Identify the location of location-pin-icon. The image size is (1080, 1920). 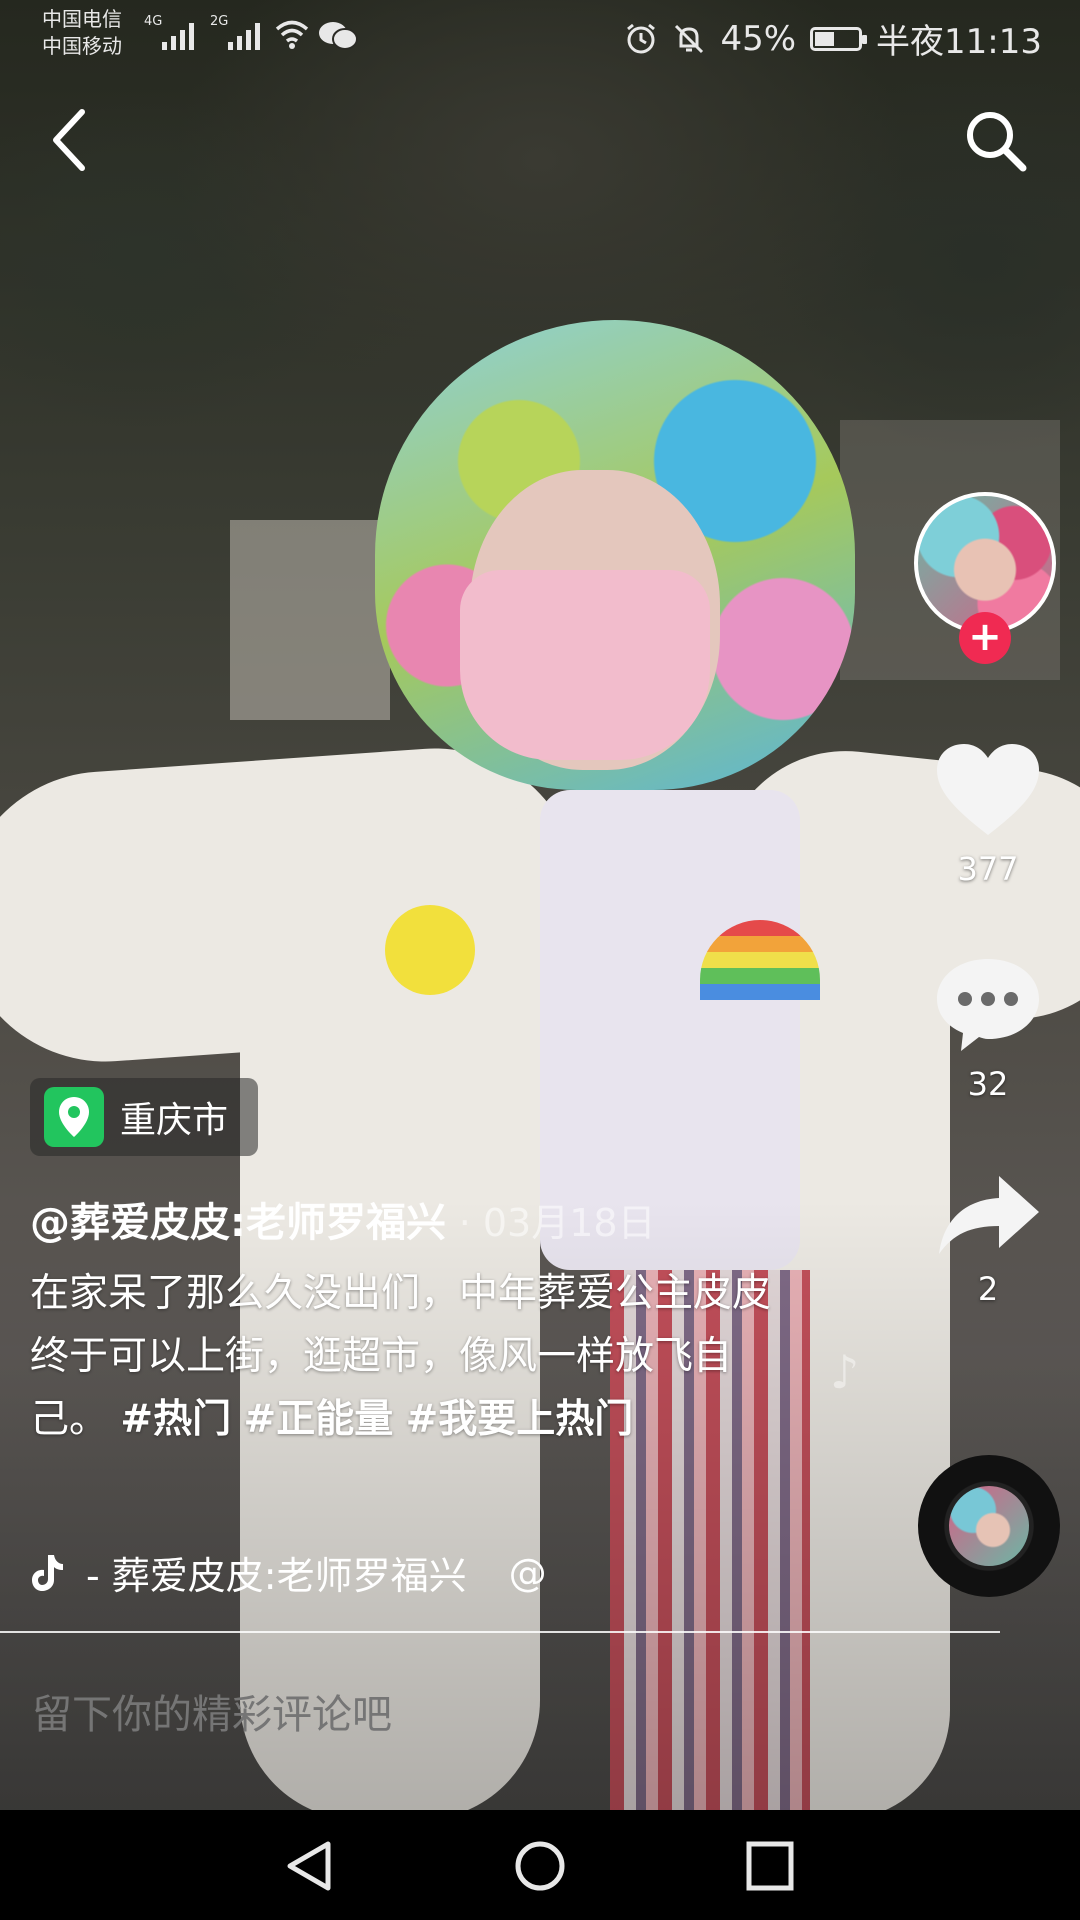
(74, 1117).